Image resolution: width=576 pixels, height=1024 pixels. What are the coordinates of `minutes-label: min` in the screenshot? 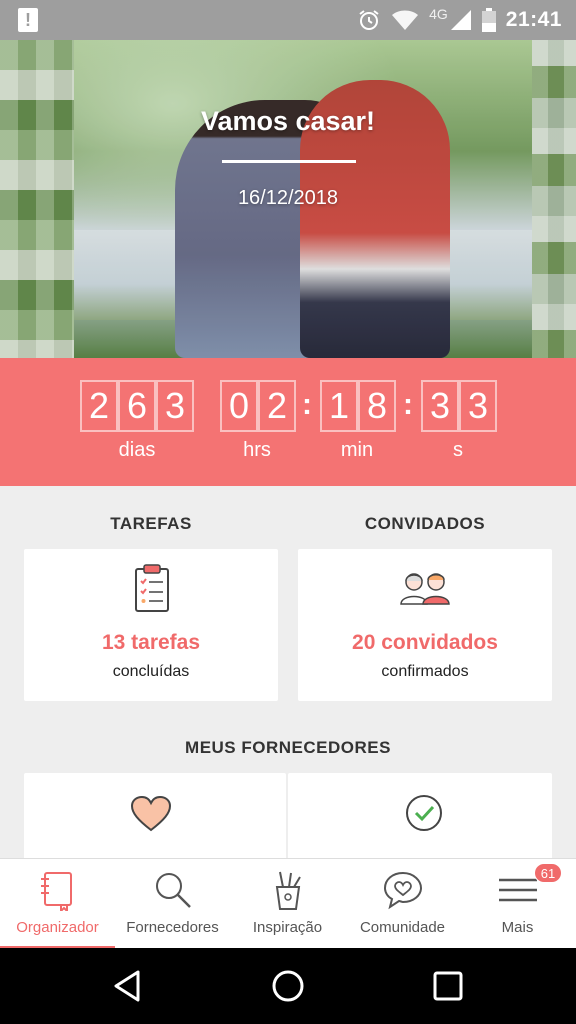 It's located at (357, 450).